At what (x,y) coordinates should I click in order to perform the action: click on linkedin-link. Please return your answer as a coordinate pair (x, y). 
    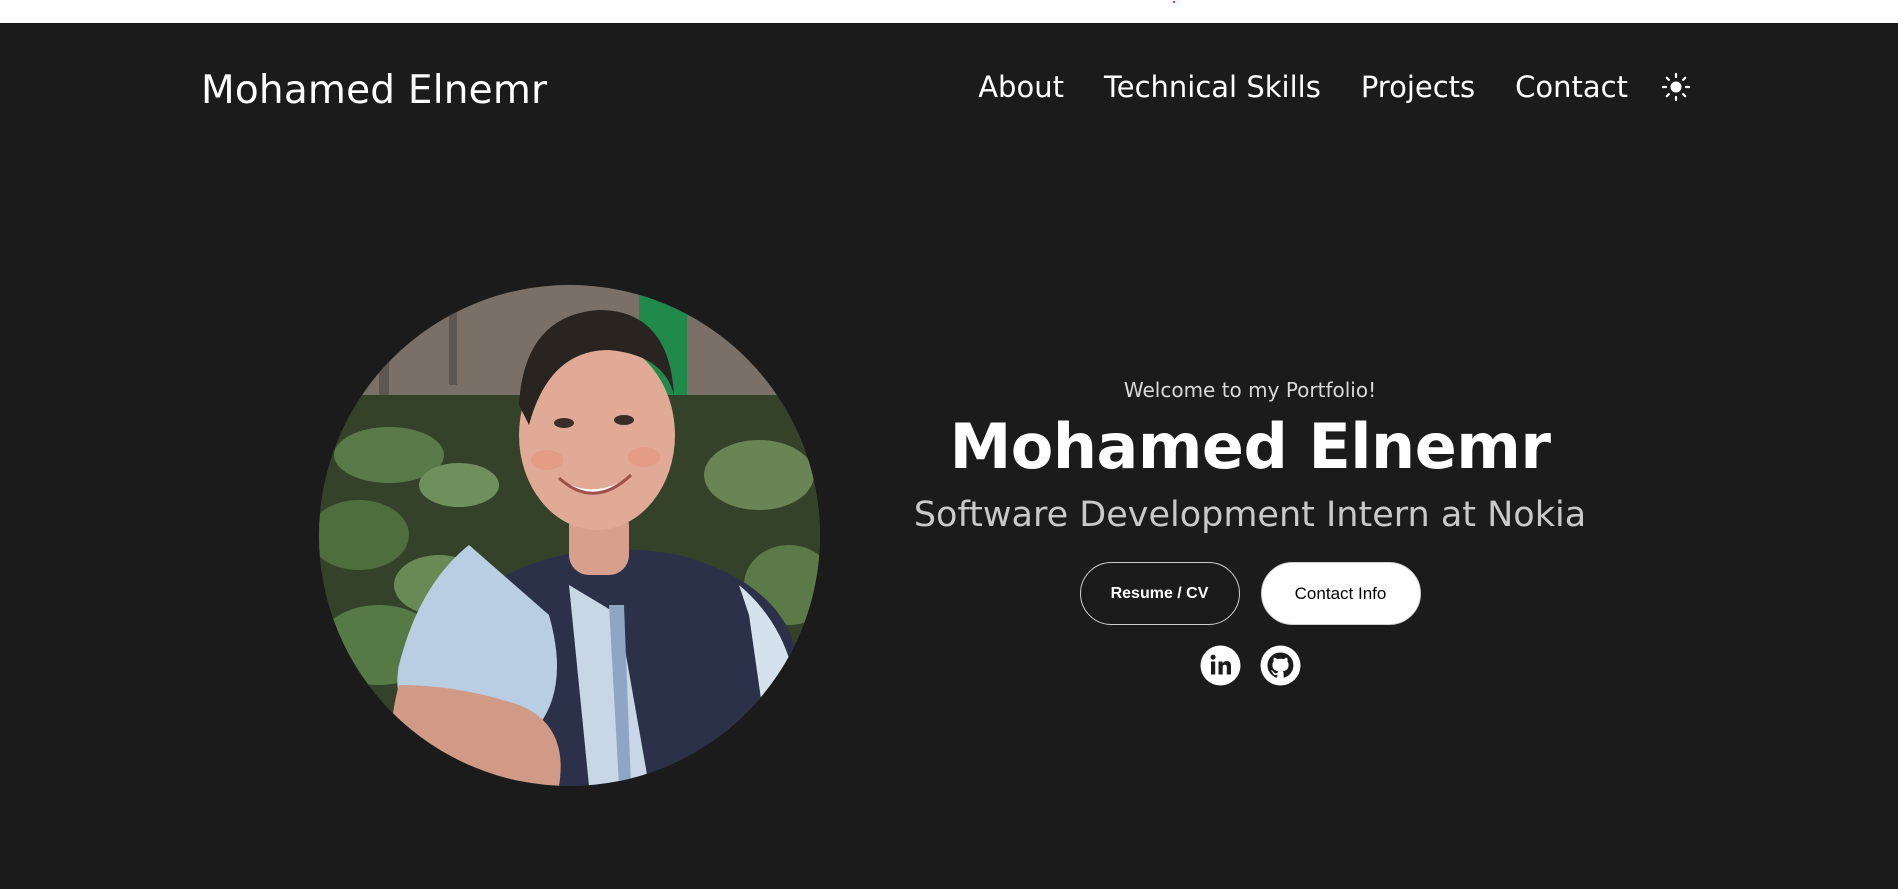
    Looking at the image, I should click on (1220, 665).